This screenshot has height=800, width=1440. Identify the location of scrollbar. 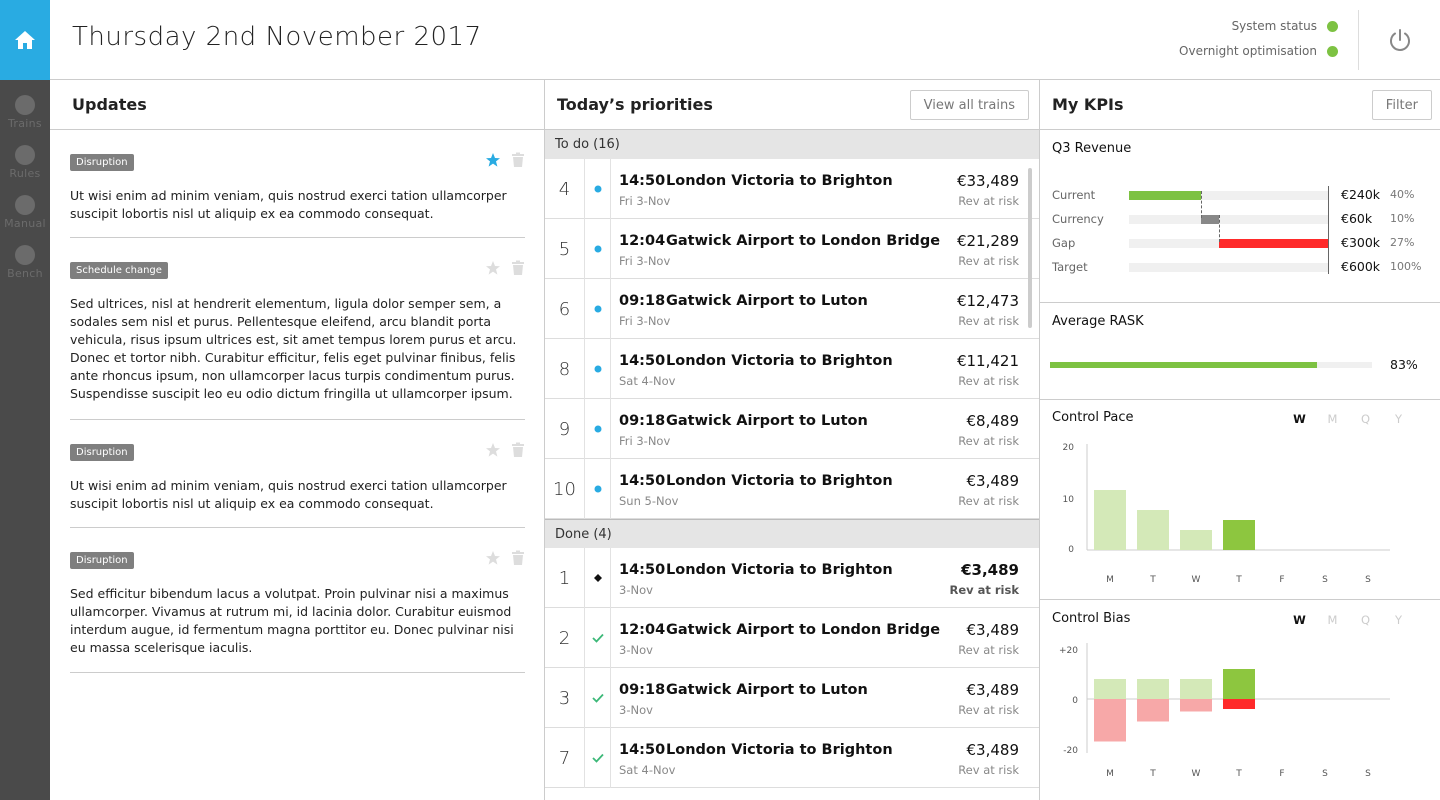
(1030, 248).